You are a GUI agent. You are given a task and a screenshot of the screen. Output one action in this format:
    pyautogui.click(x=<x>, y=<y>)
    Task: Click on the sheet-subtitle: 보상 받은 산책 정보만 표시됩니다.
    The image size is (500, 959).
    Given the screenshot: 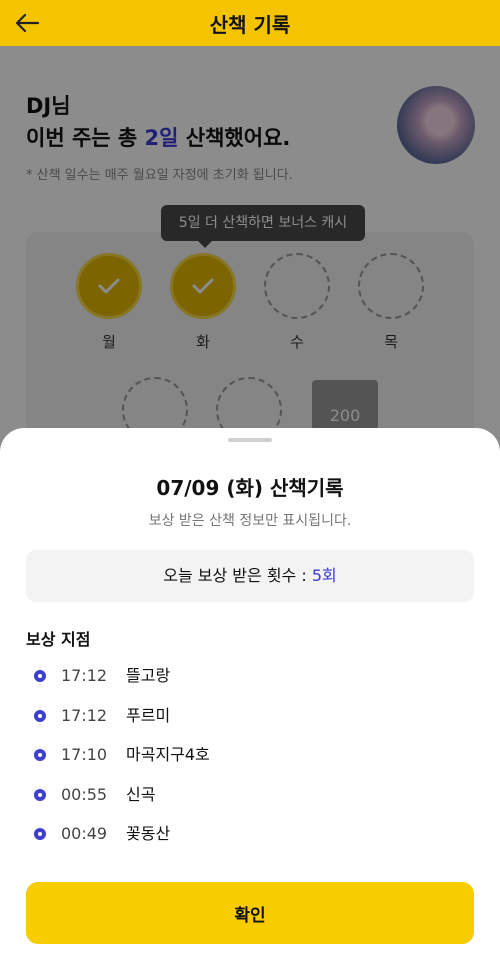 What is the action you would take?
    pyautogui.click(x=250, y=521)
    